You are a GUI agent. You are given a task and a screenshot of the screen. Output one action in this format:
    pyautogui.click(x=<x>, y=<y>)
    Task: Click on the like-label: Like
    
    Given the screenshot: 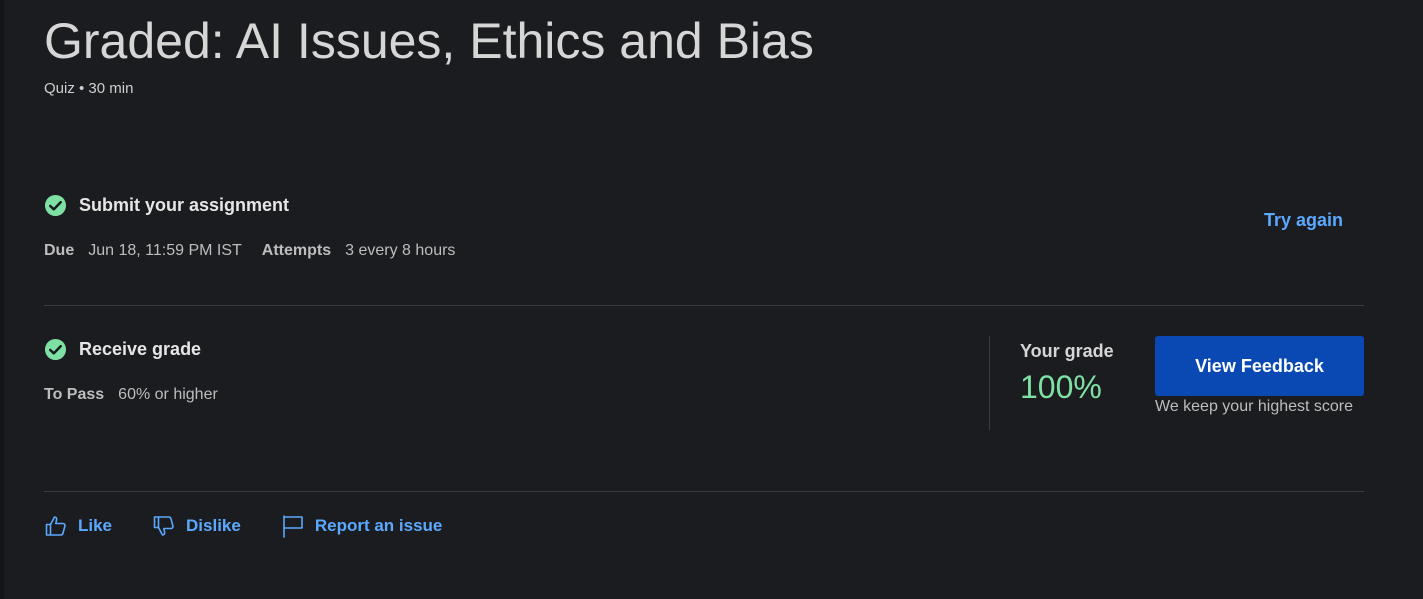 What is the action you would take?
    pyautogui.click(x=95, y=525)
    